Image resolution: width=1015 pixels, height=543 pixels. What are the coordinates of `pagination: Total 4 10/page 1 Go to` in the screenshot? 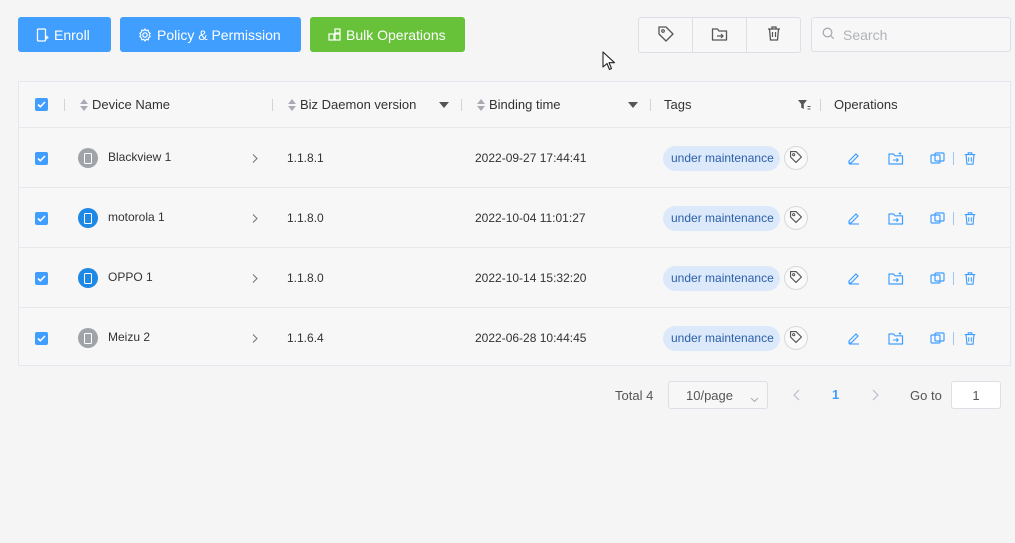 It's located at (507, 395).